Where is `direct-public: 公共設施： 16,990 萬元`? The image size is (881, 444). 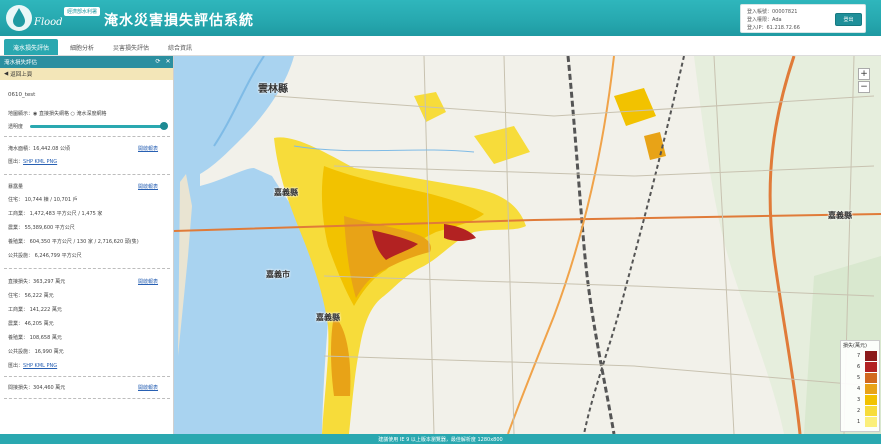
direct-public: 公共設施： 16,990 萬元 is located at coordinates (36, 352).